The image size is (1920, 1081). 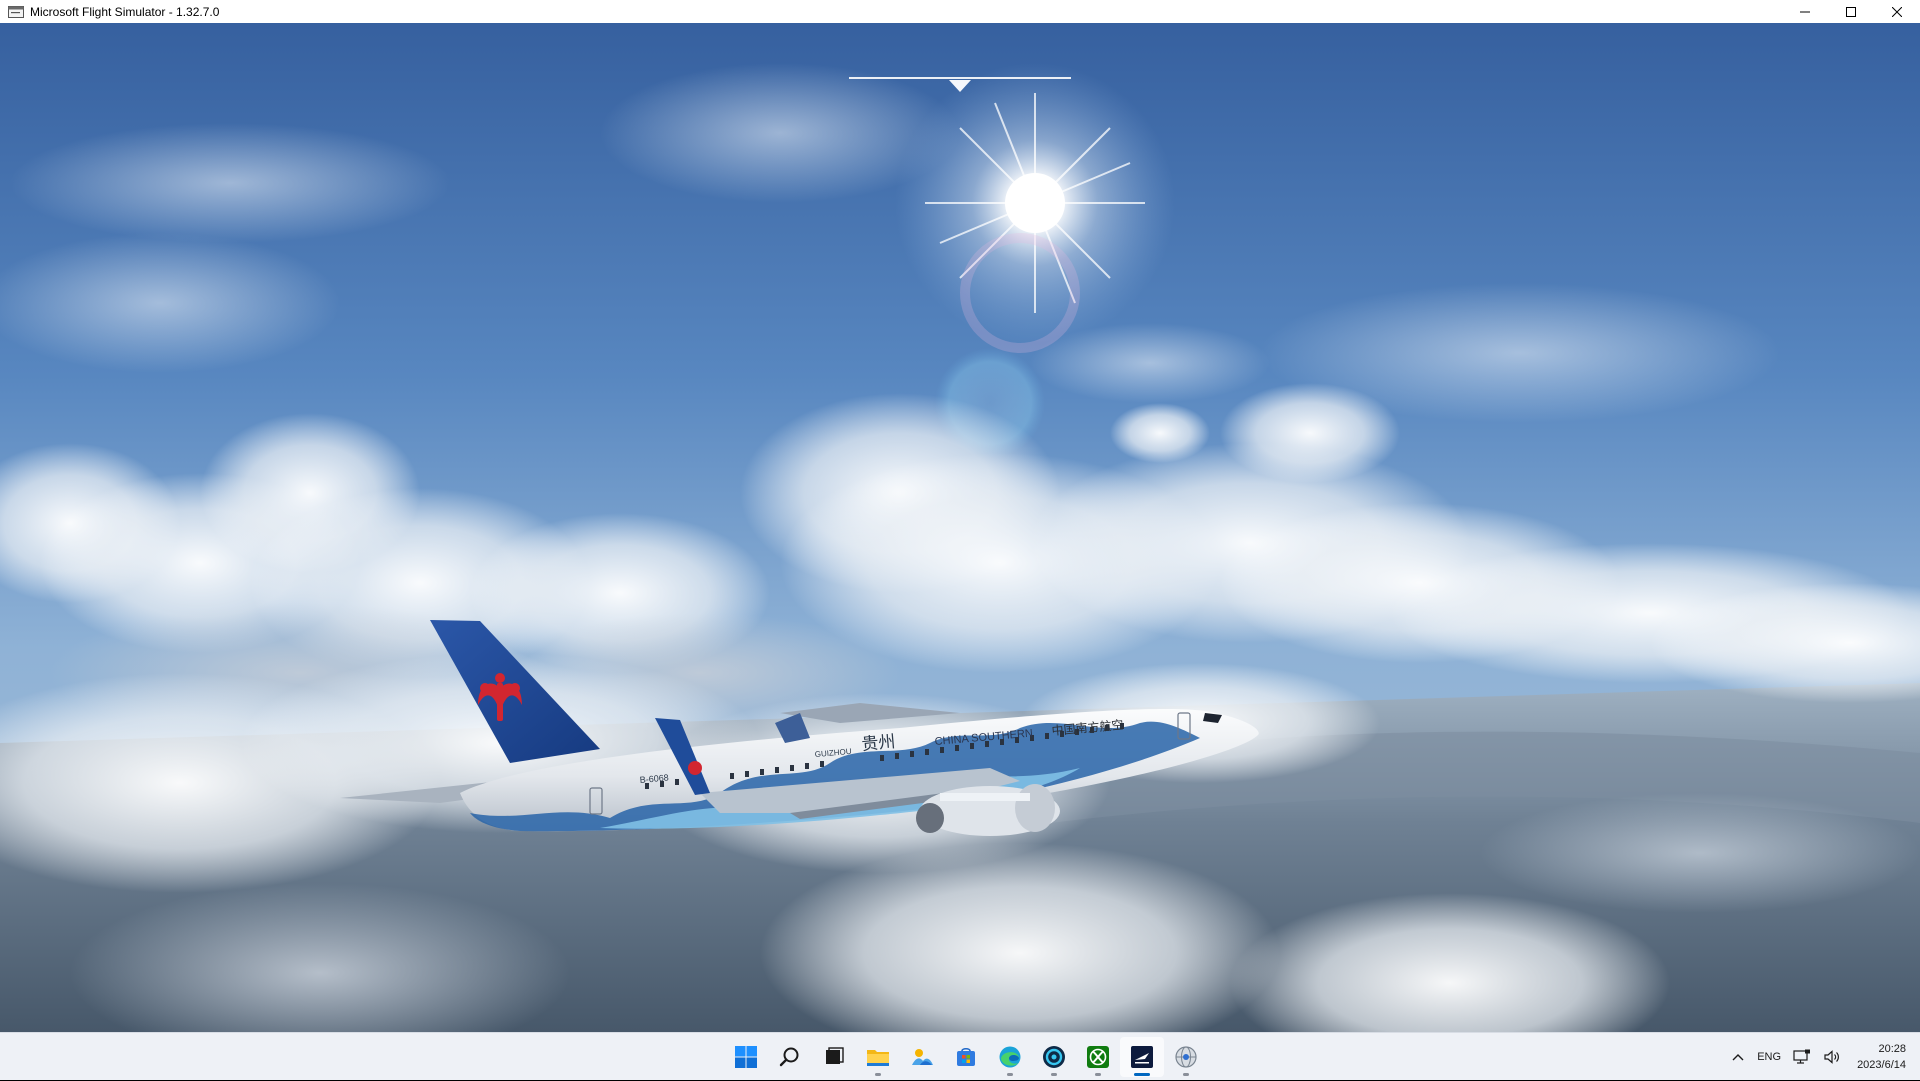 I want to click on photos-icon, so click(x=922, y=1057).